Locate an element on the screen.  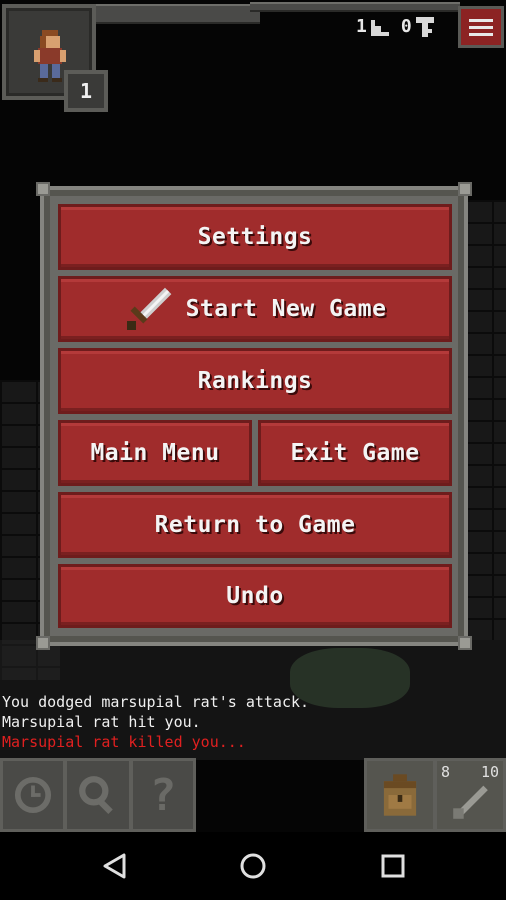
home-button is located at coordinates (253, 866).